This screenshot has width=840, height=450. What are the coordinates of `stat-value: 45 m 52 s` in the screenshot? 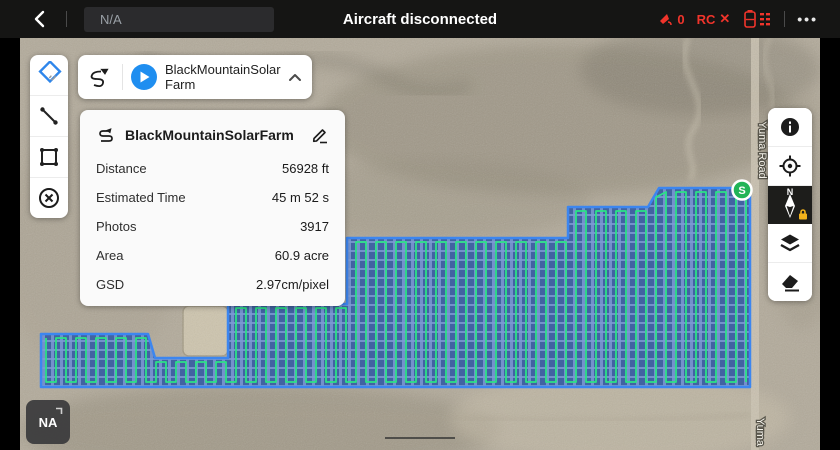 It's located at (300, 197).